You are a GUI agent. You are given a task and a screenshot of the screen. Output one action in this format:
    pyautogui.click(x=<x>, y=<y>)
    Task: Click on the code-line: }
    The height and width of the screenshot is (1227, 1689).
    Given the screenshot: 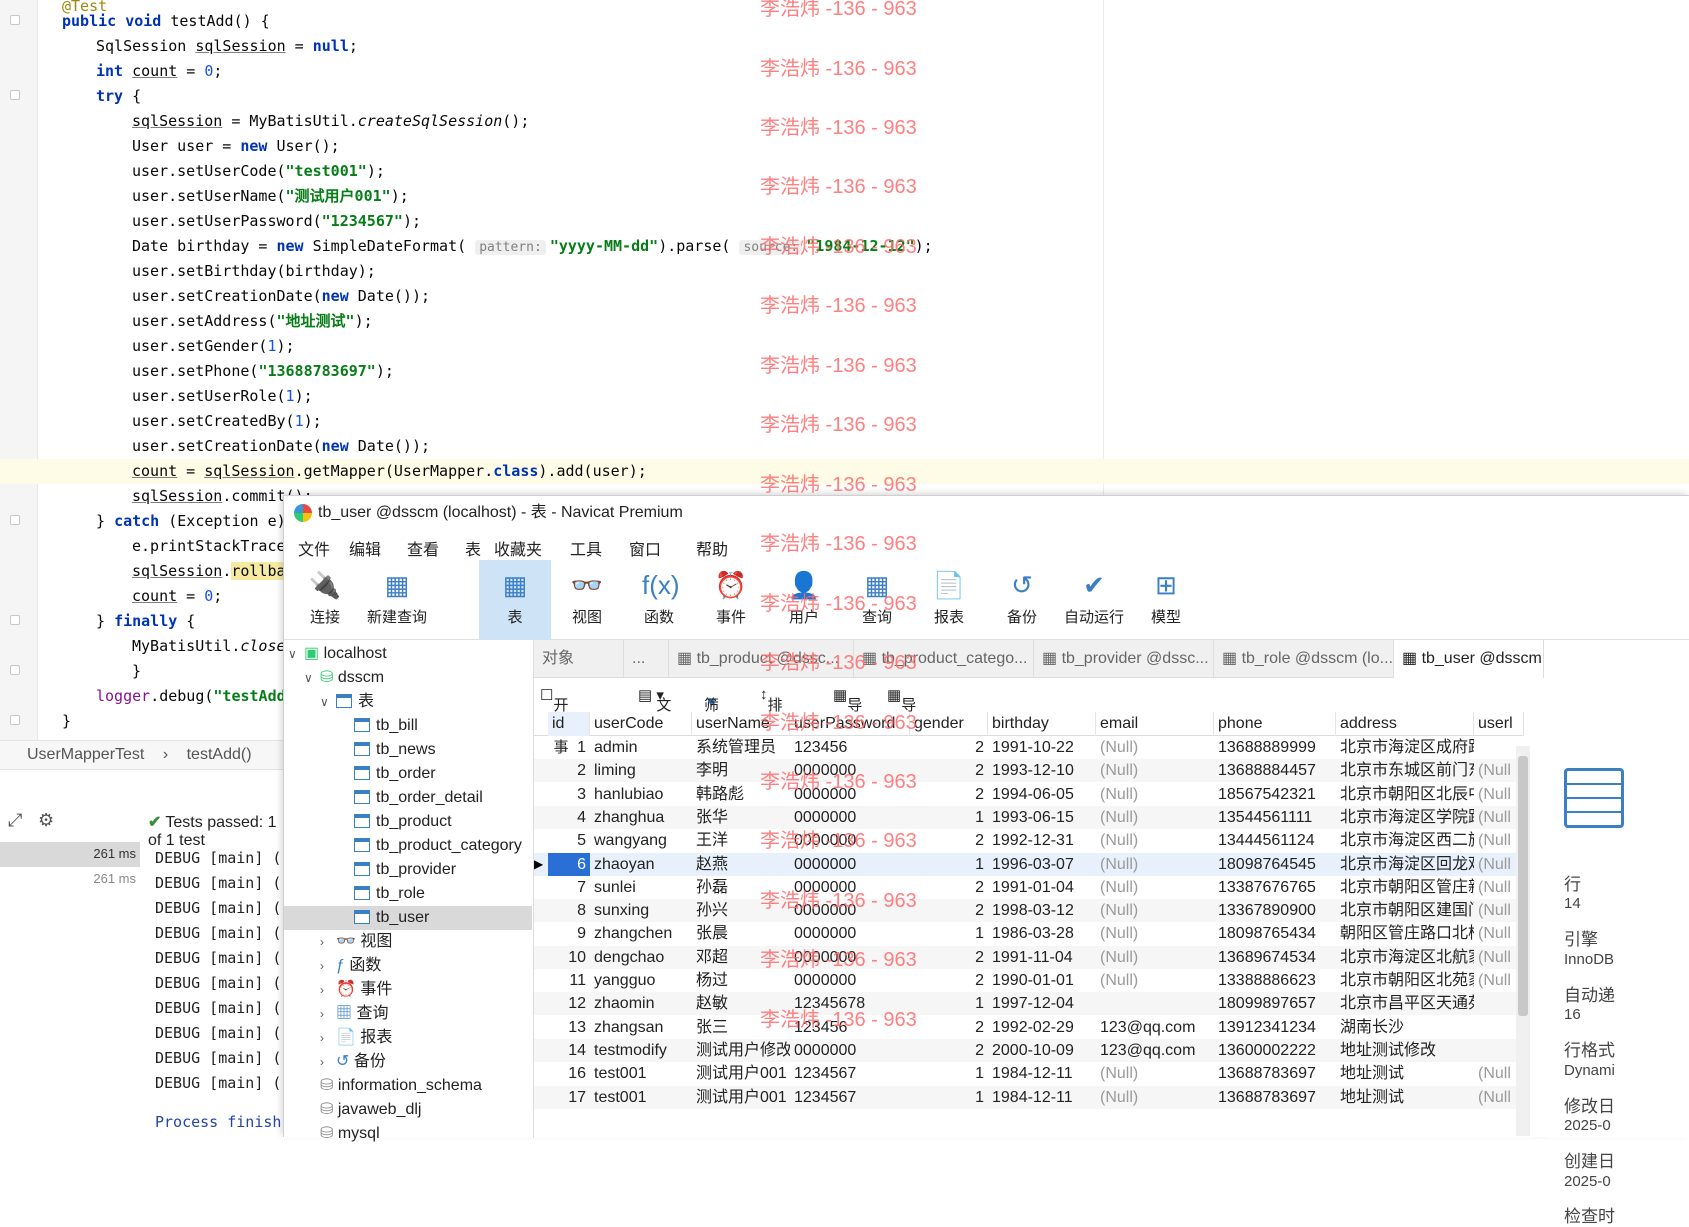 What is the action you would take?
    pyautogui.click(x=35, y=721)
    